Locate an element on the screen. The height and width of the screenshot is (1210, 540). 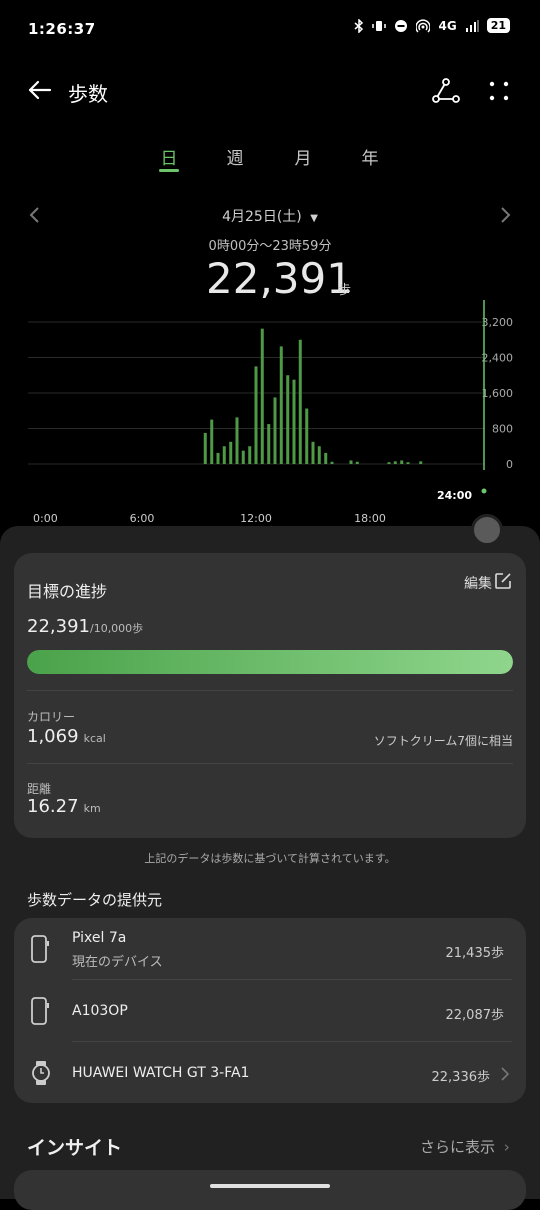
watch-icon is located at coordinates (41, 1073).